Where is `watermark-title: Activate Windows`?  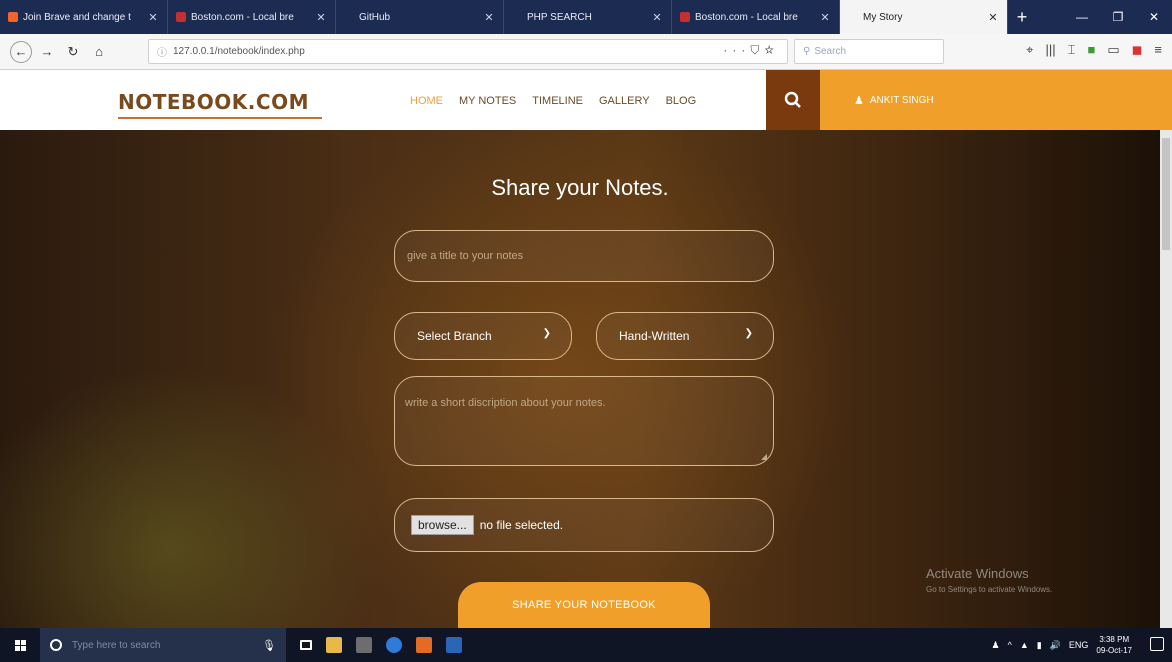 watermark-title: Activate Windows is located at coordinates (977, 573).